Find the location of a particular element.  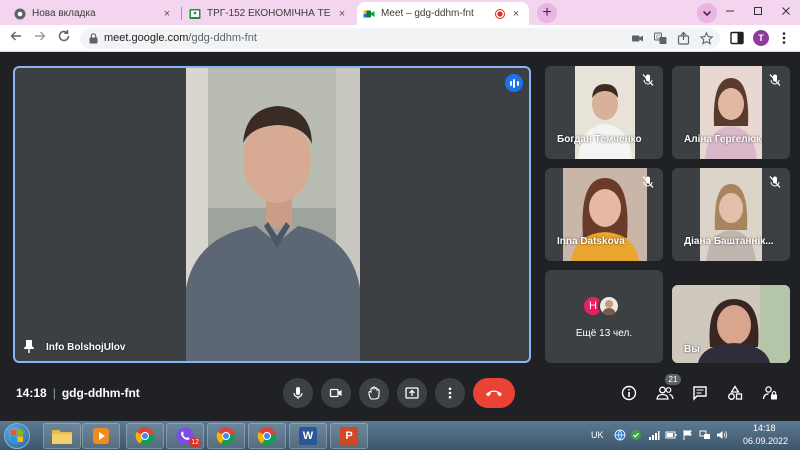

more-options-button is located at coordinates (450, 393).